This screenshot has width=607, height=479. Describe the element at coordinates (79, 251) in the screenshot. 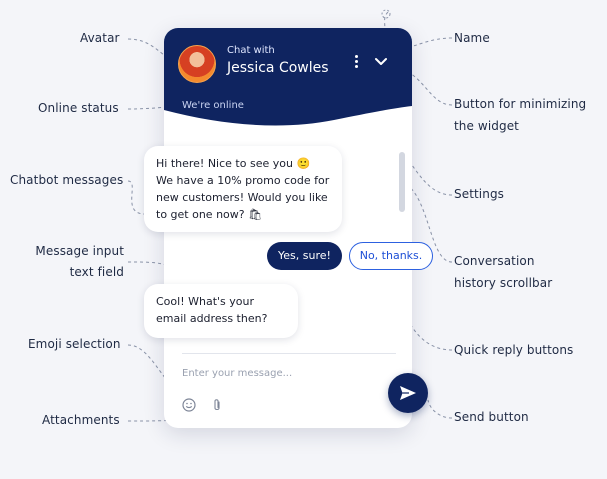

I see `label-message-input-1: Message input` at that location.